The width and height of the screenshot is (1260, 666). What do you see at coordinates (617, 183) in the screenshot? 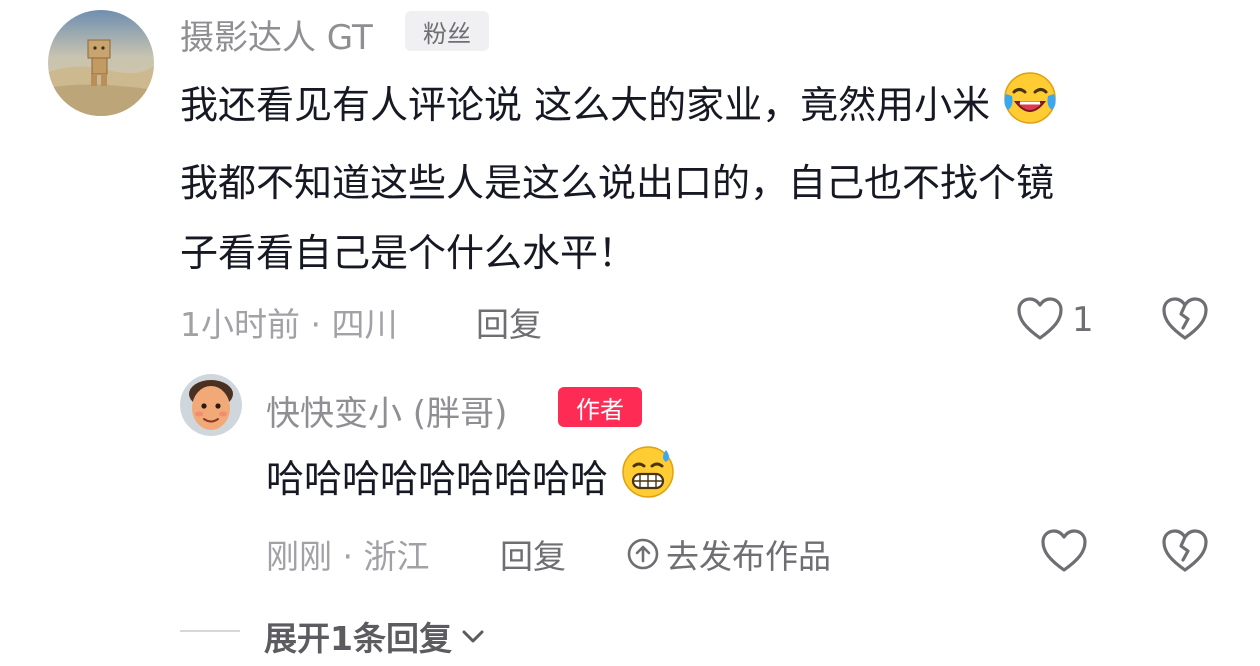
I see `comment-line-2: 我都不知道这些人是这么说出口的，自己也不找个镜` at bounding box center [617, 183].